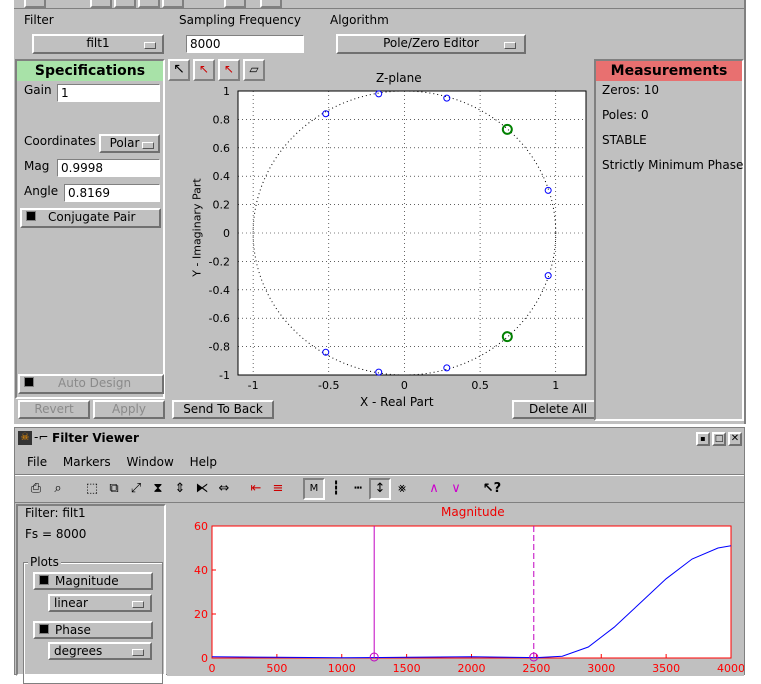  What do you see at coordinates (245, 44) in the screenshot?
I see `sampling-frequency-input: 8000` at bounding box center [245, 44].